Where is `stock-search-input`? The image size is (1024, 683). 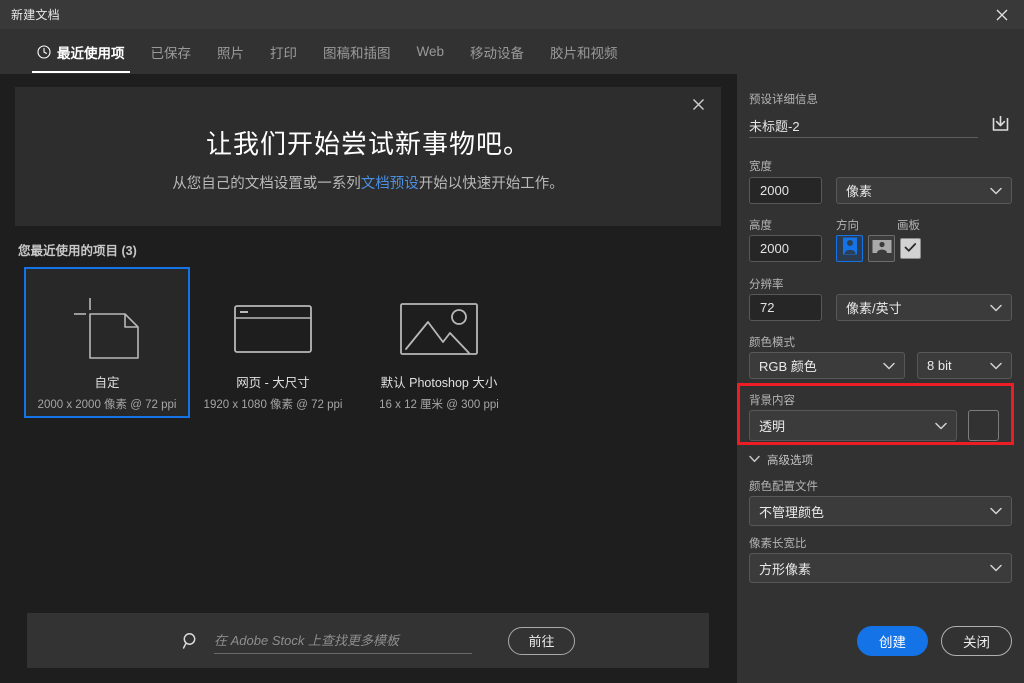
stock-search-input is located at coordinates (343, 640).